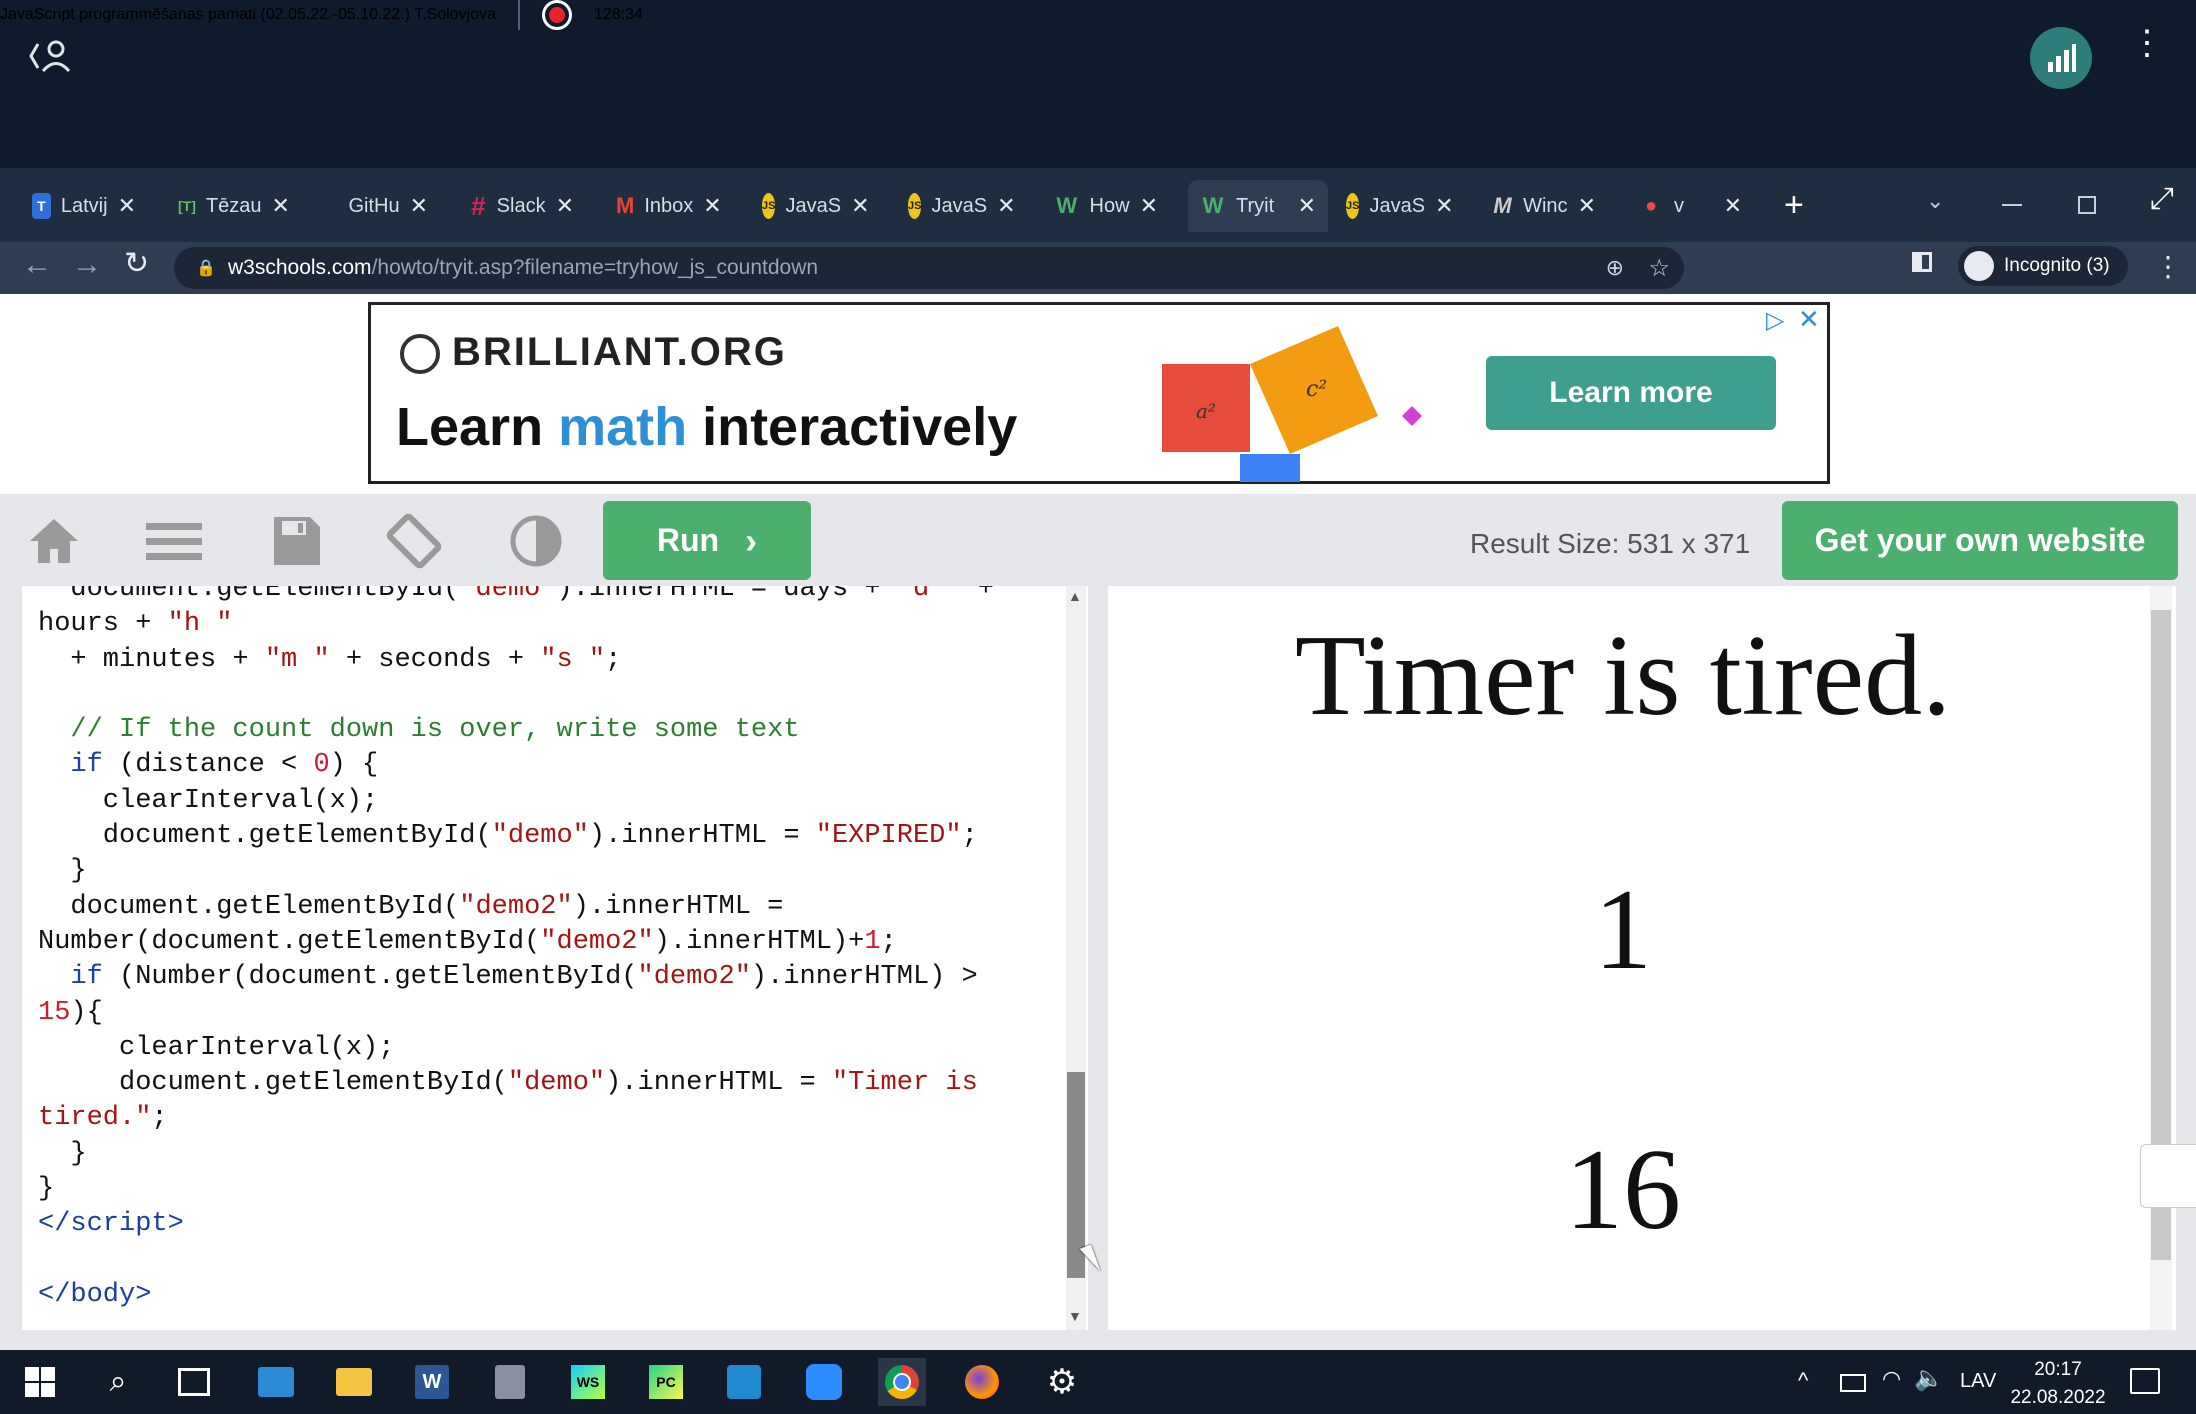  I want to click on restore-icon, so click(2087, 205).